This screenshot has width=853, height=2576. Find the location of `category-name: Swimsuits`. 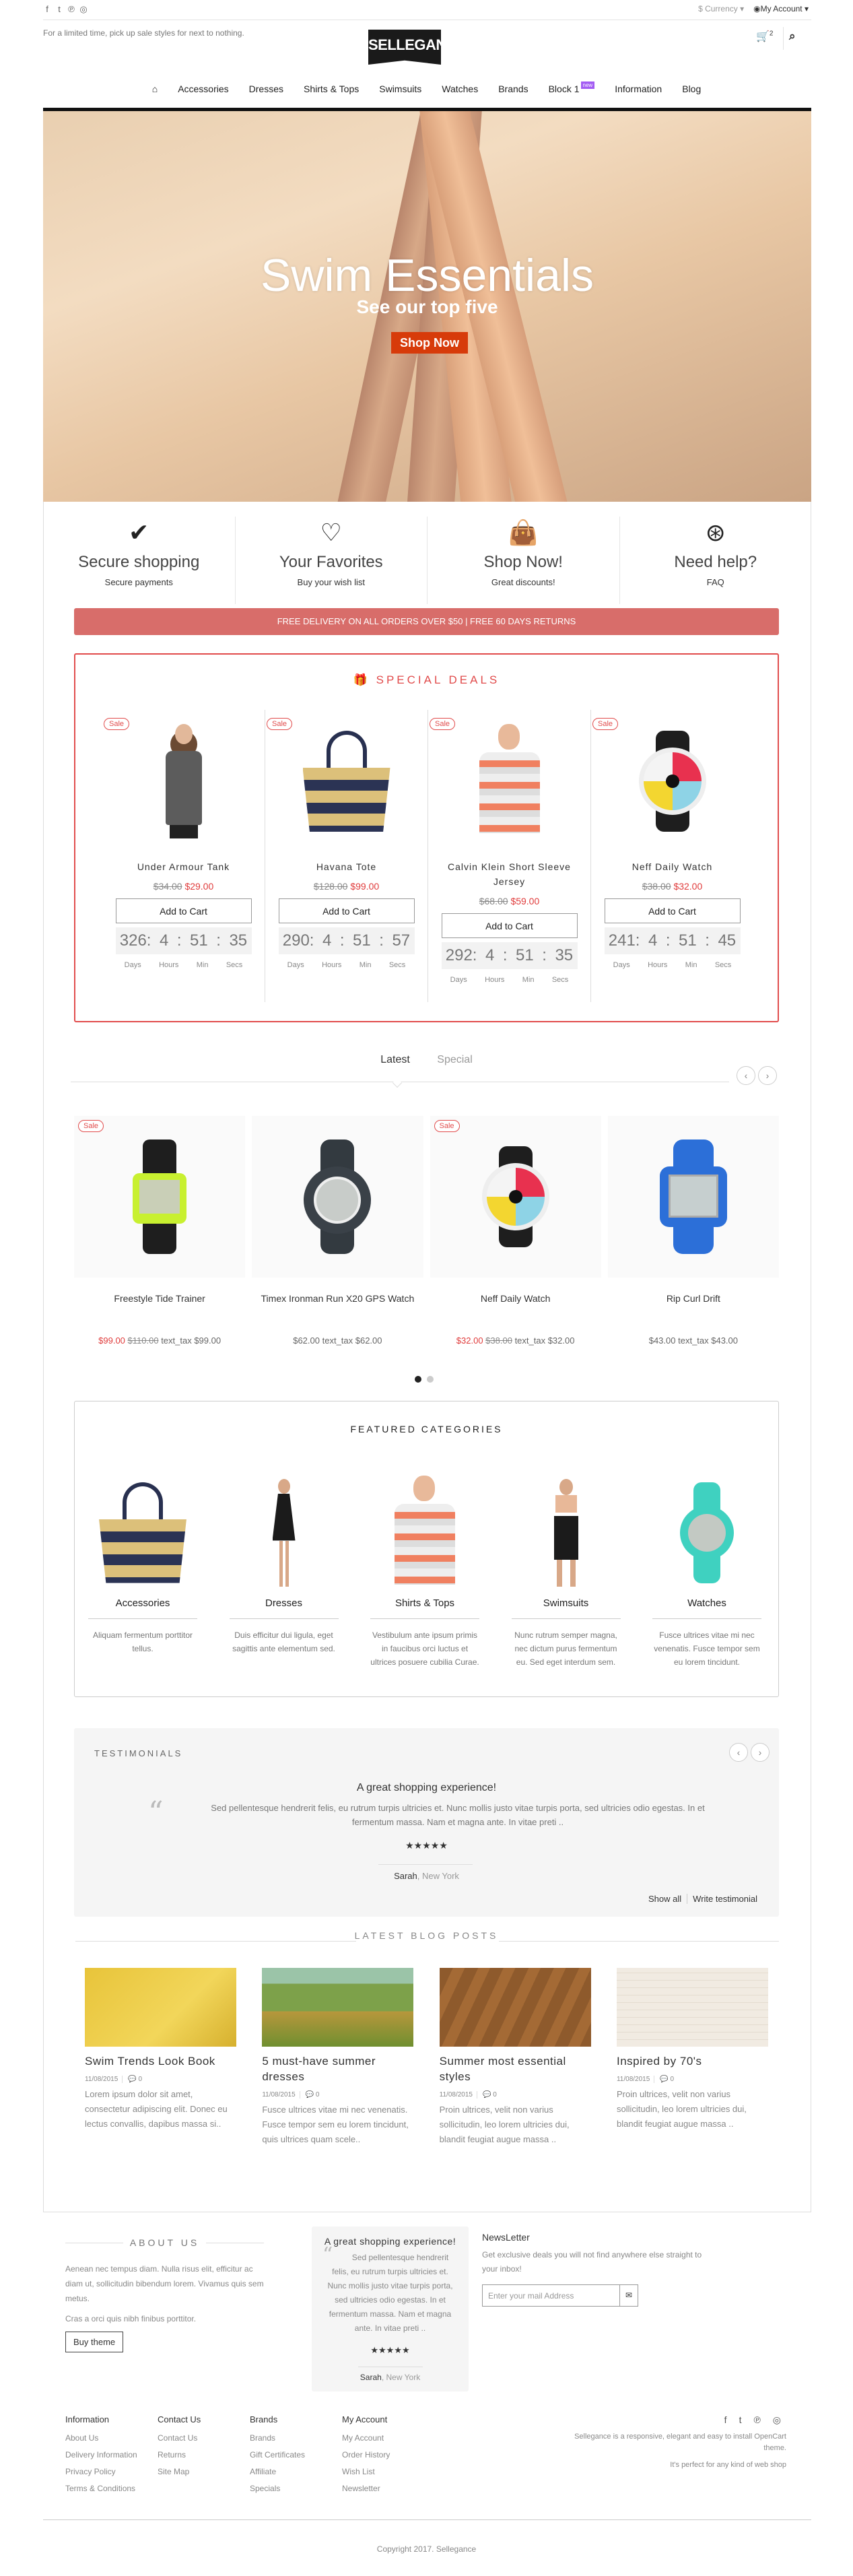

category-name: Swimsuits is located at coordinates (566, 1608).